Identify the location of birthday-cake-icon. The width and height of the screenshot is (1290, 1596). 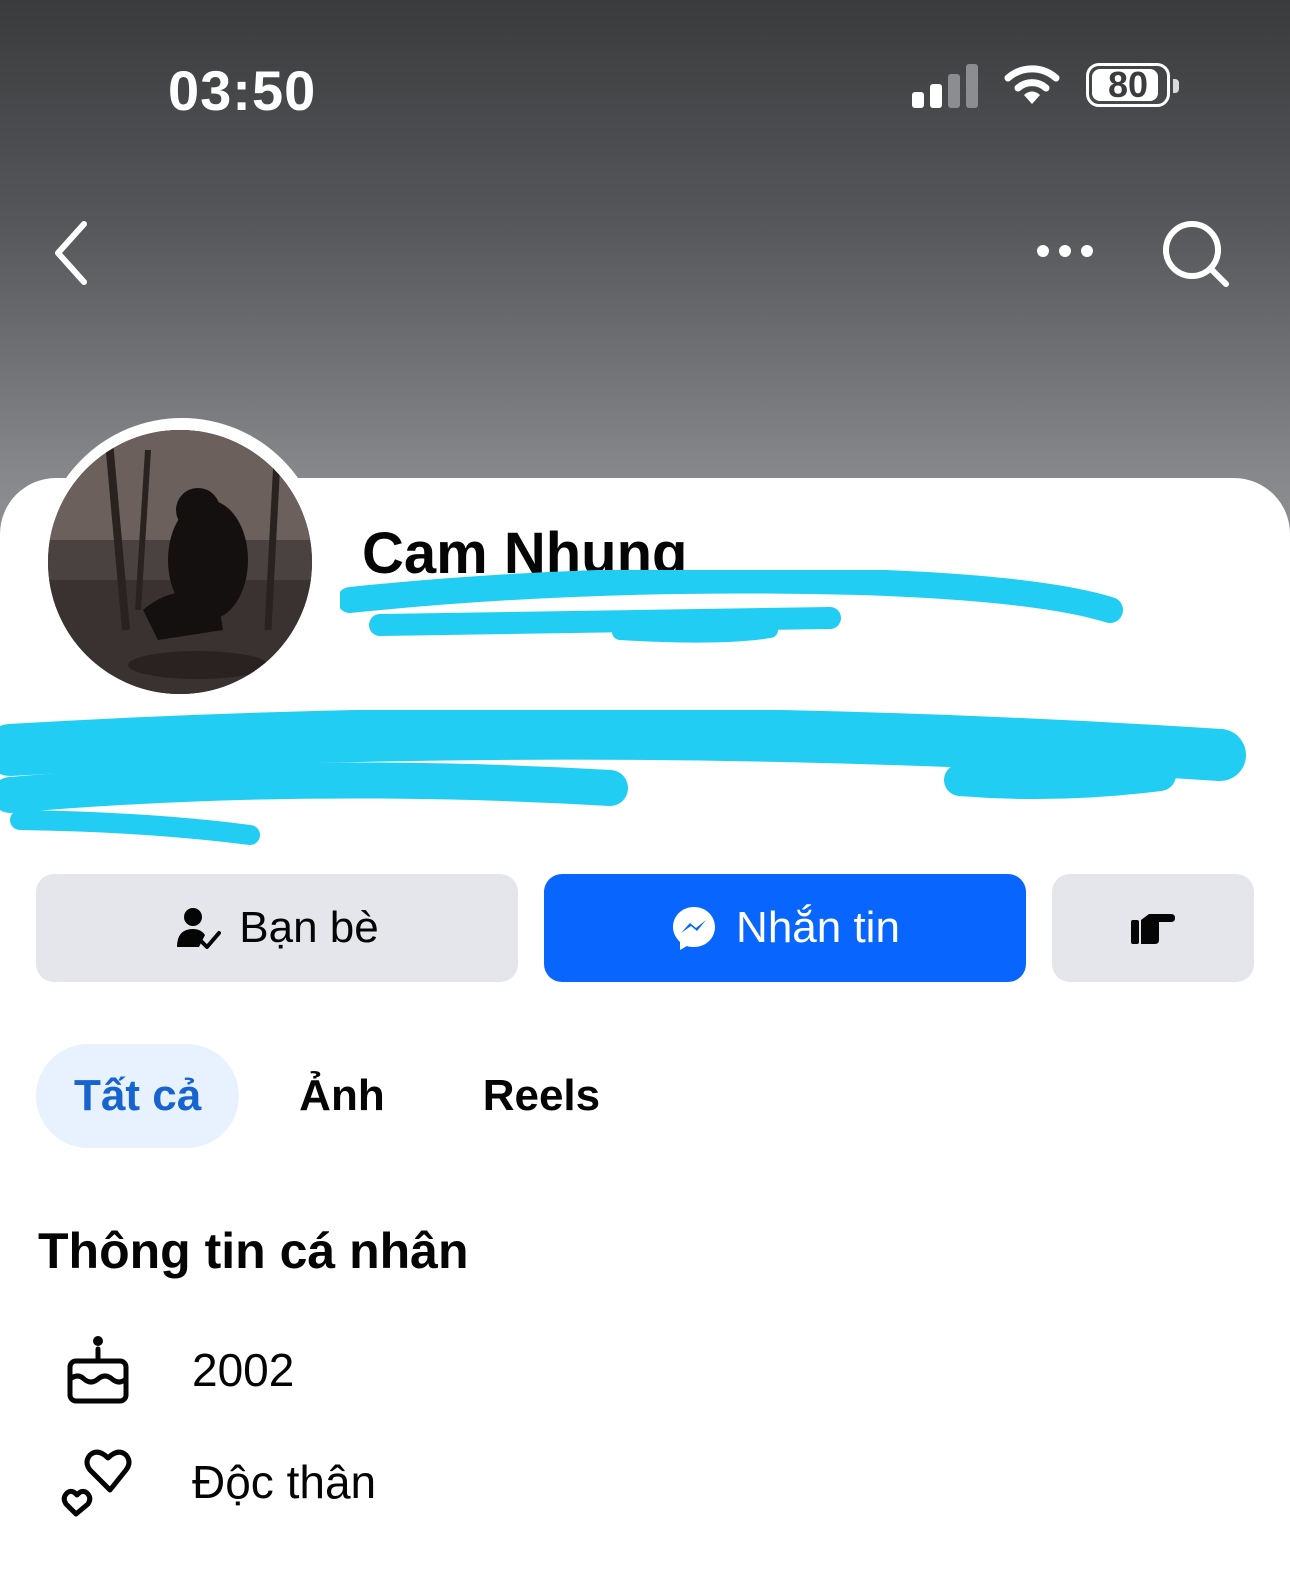
(98, 1370).